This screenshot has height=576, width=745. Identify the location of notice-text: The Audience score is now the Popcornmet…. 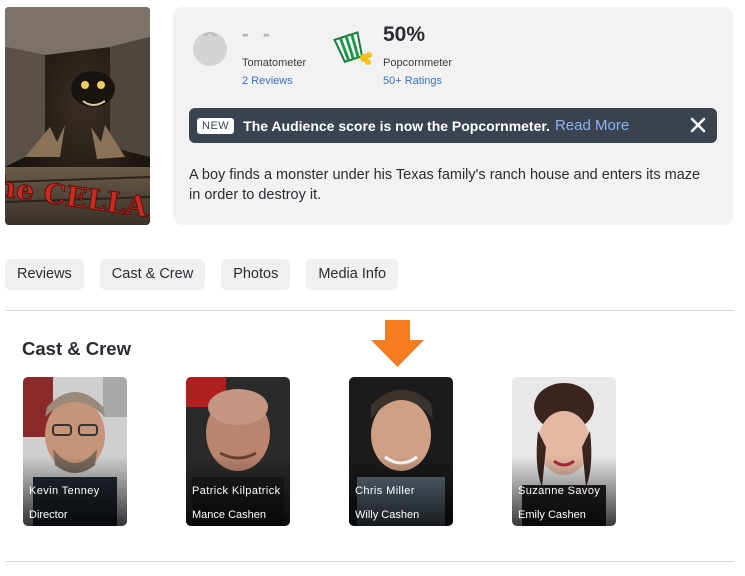
(396, 125).